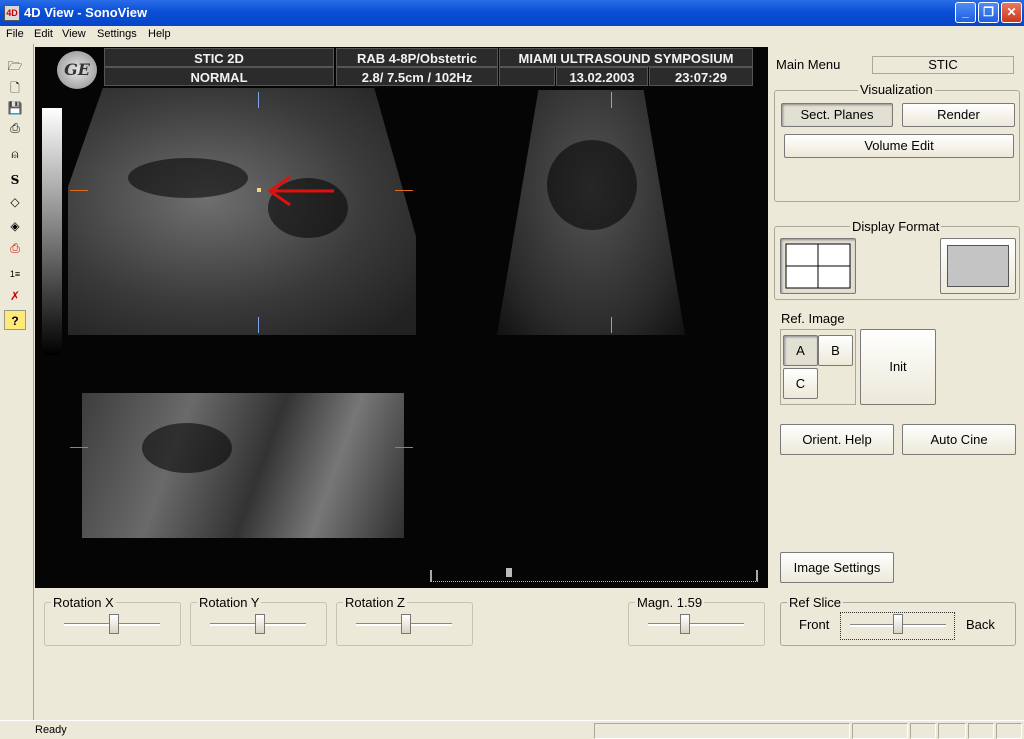 Image resolution: width=1024 pixels, height=739 pixels. What do you see at coordinates (512, 729) in the screenshot?
I see `status-bar: Ready` at bounding box center [512, 729].